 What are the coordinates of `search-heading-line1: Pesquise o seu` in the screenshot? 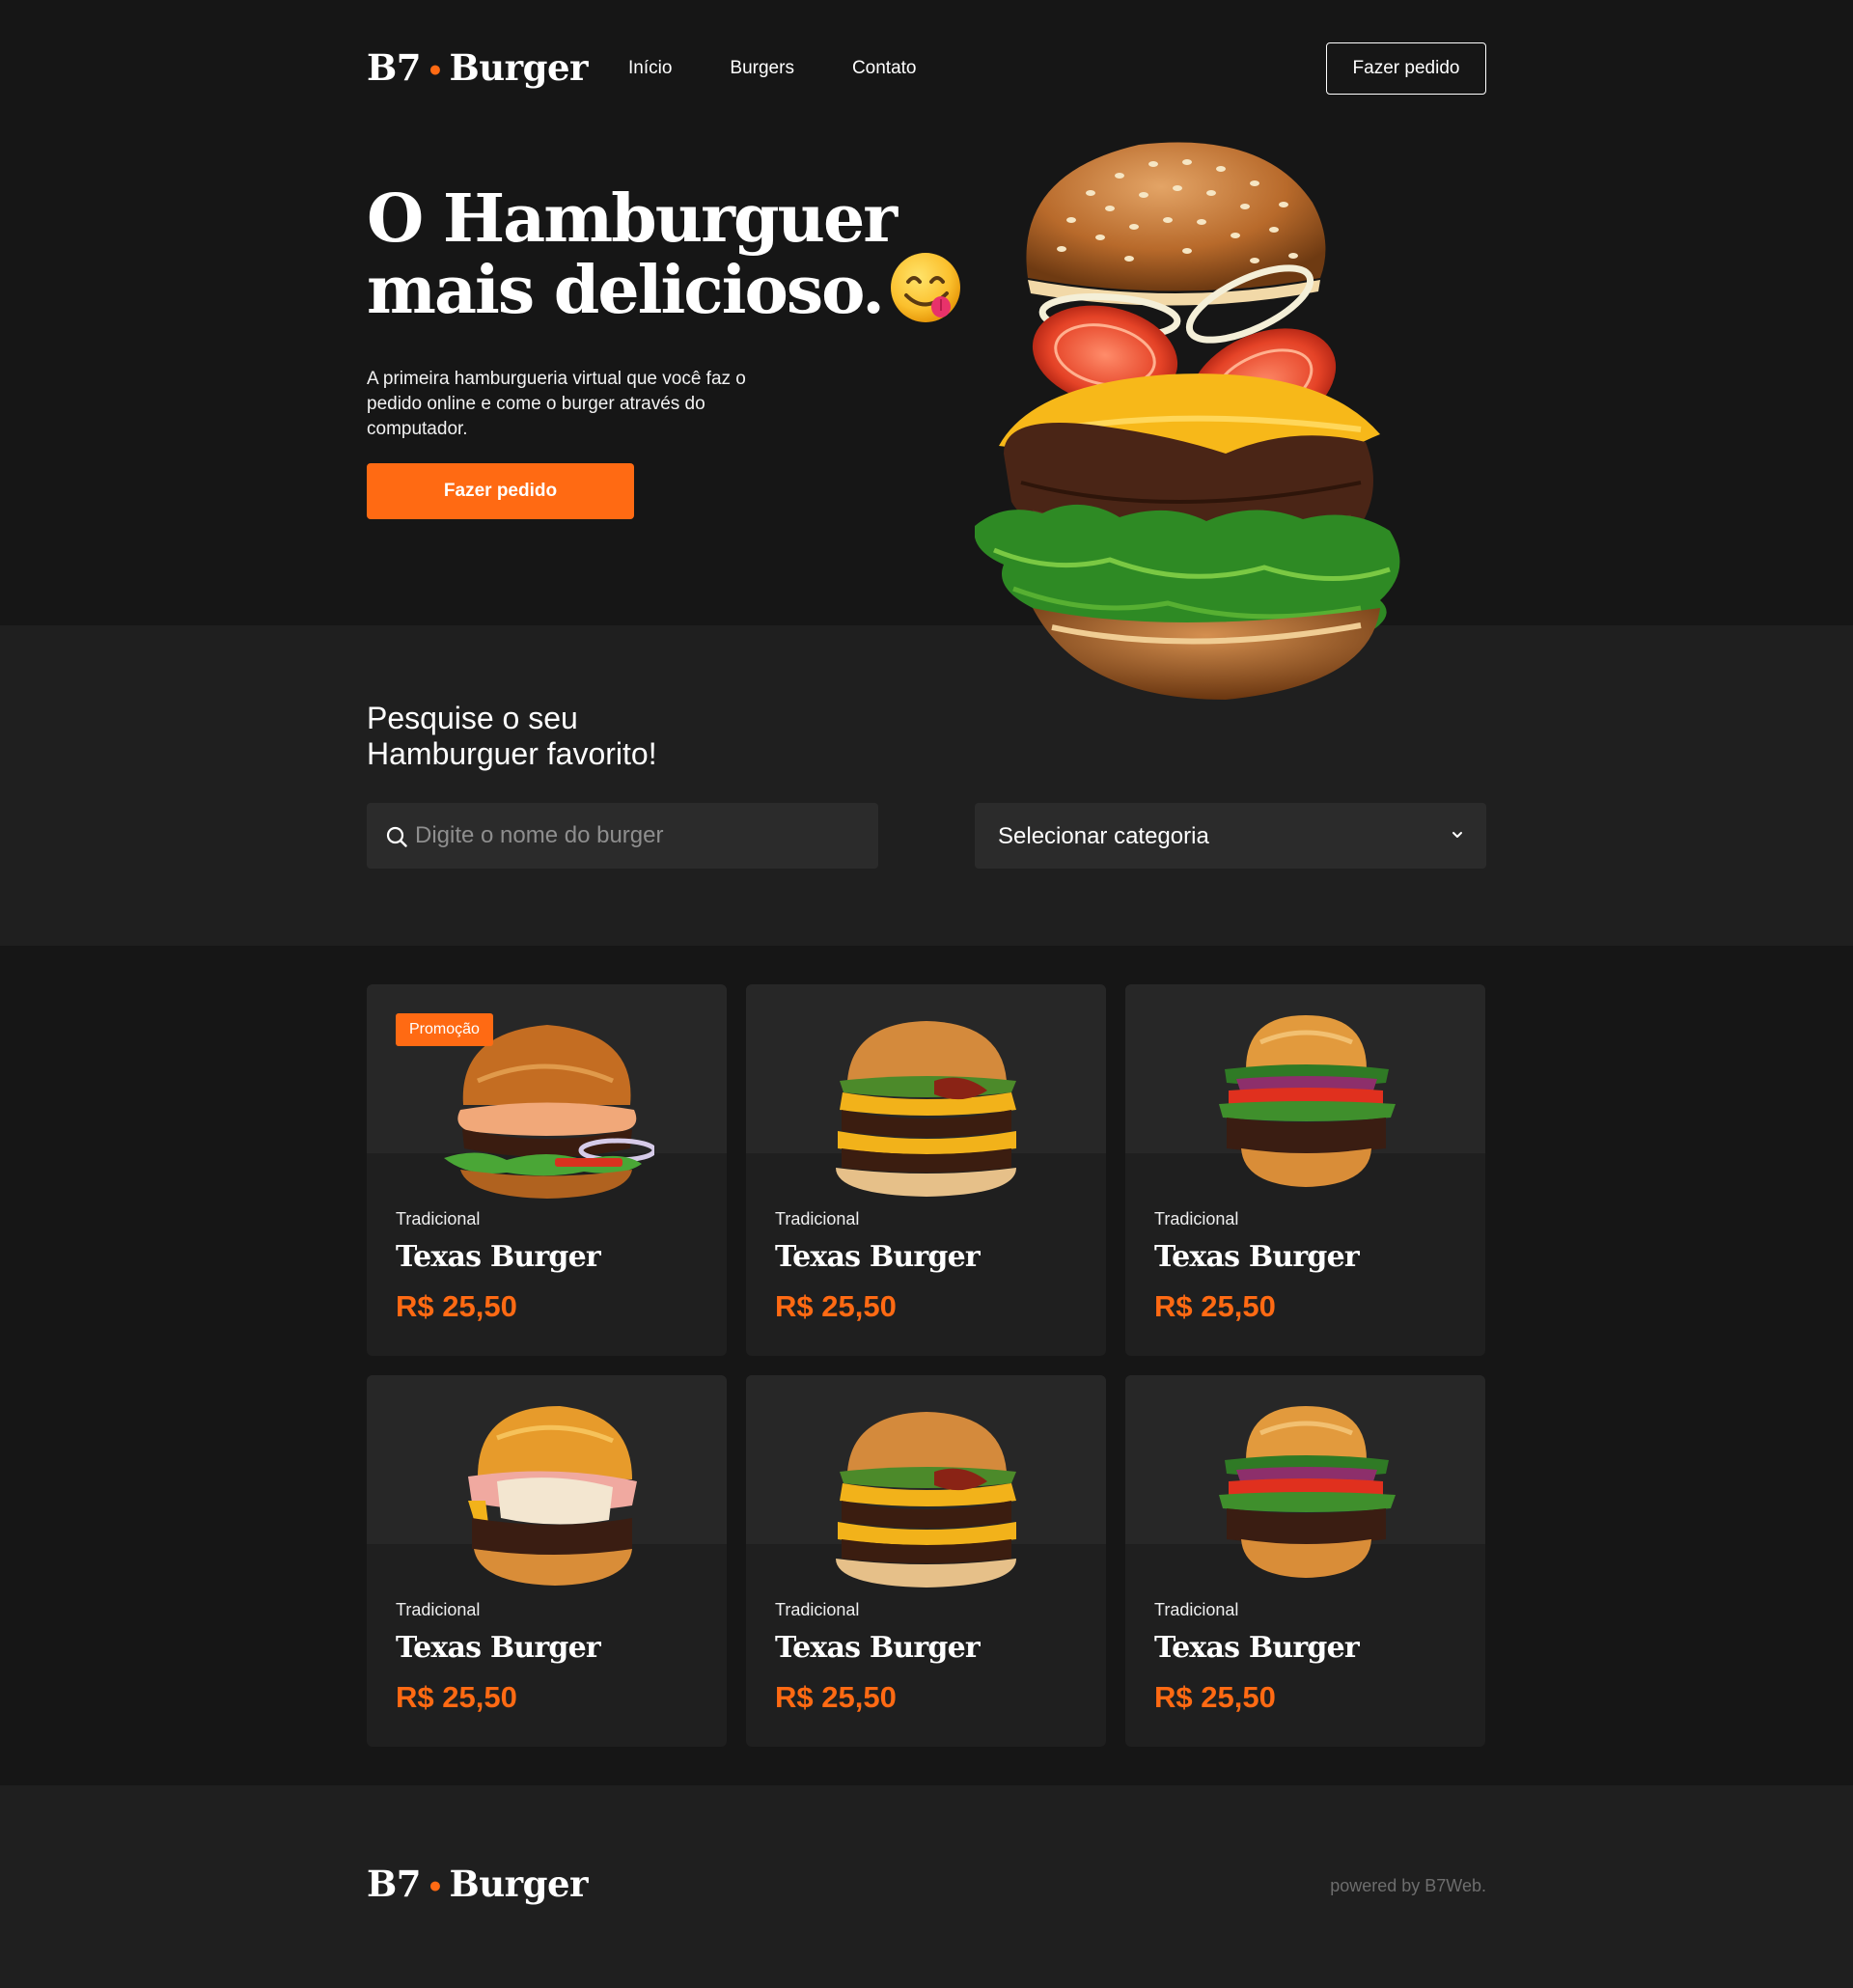 It's located at (472, 718).